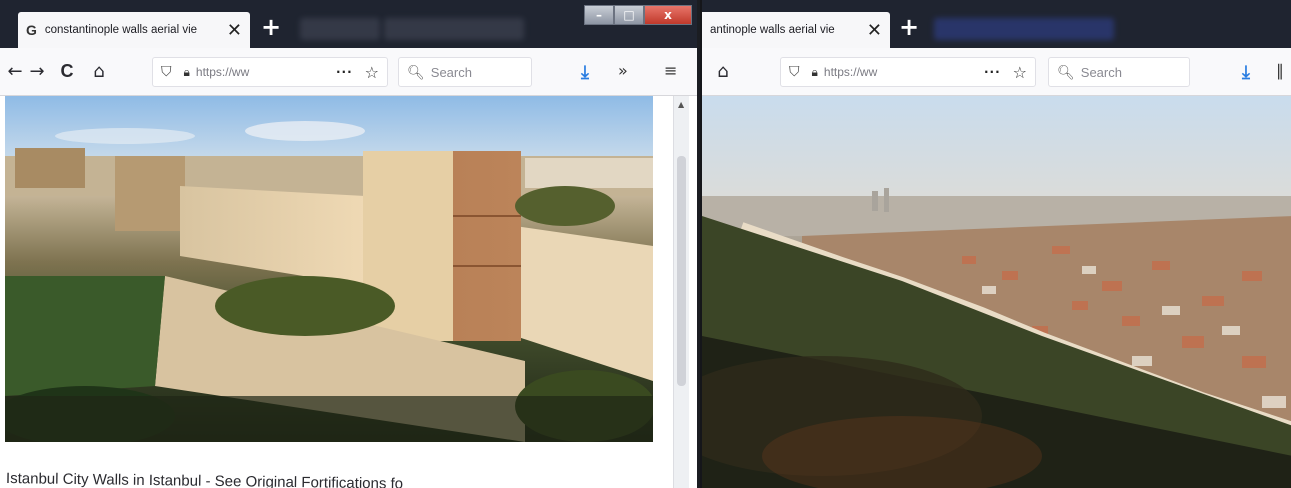 The height and width of the screenshot is (488, 1291). Describe the element at coordinates (599, 15) in the screenshot. I see `minimize-button: –` at that location.